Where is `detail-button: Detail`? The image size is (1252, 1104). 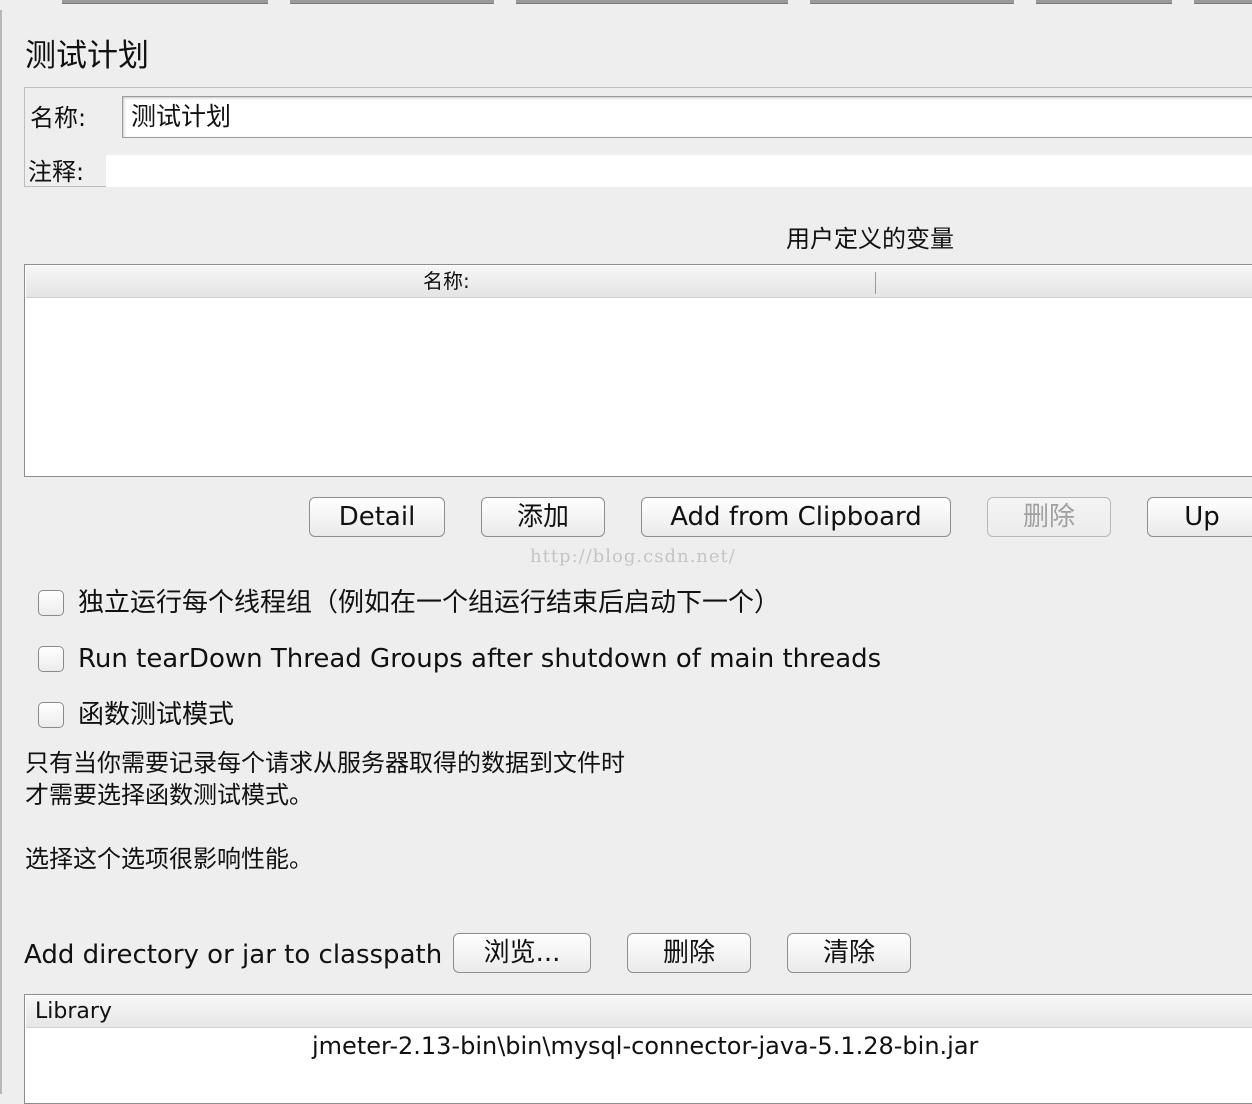 detail-button: Detail is located at coordinates (377, 517).